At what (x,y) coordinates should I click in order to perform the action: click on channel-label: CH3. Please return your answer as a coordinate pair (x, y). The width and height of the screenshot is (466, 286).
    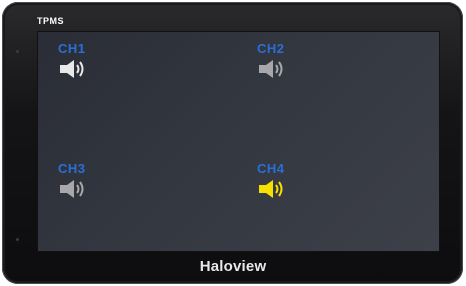
    Looking at the image, I should click on (72, 168).